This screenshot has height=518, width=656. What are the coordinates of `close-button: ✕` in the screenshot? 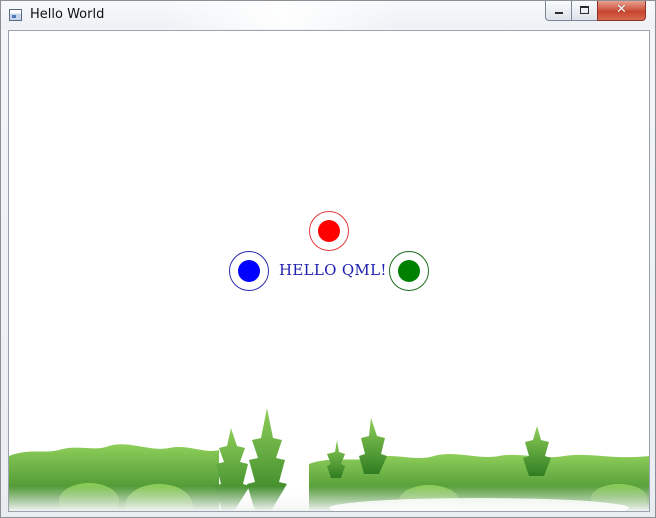 It's located at (621, 11).